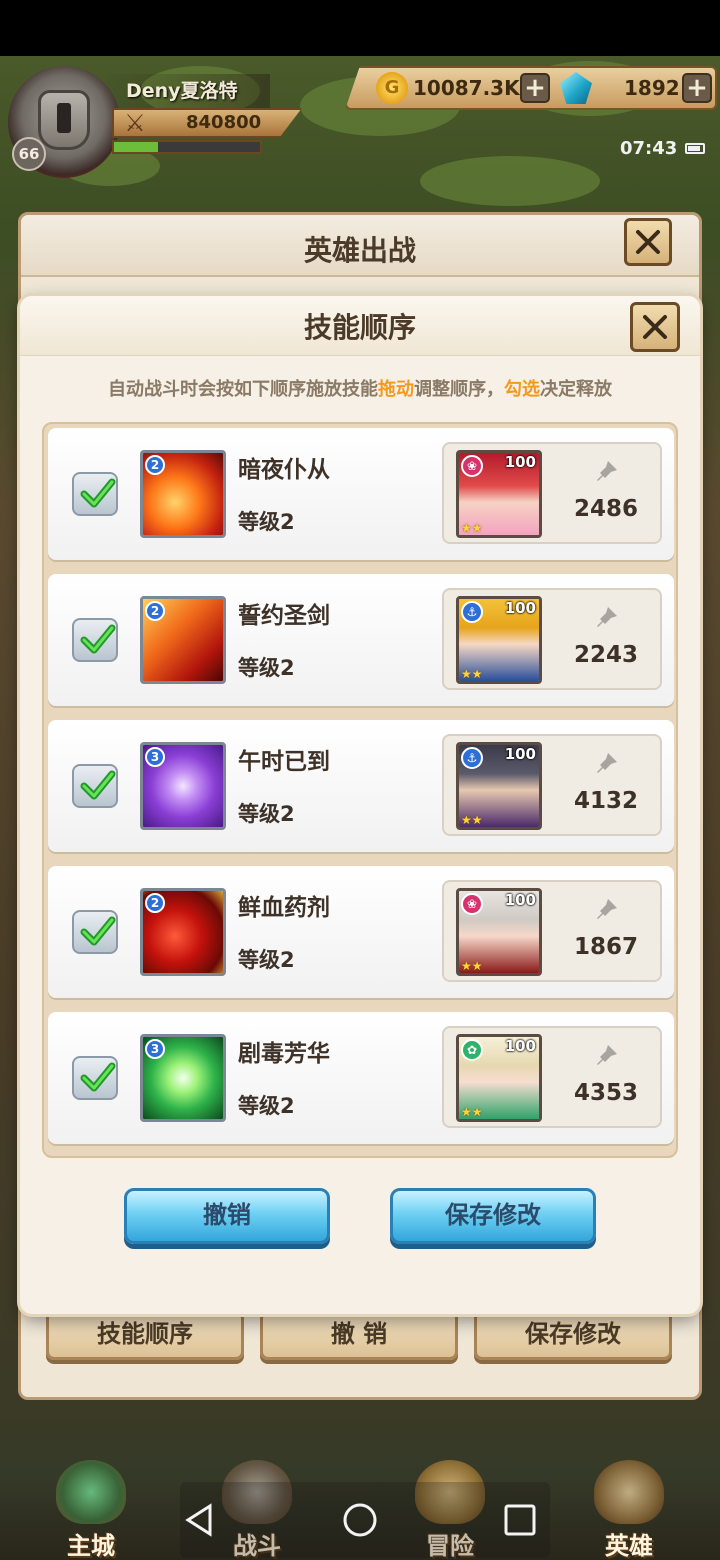 The width and height of the screenshot is (720, 1560). What do you see at coordinates (361, 932) in the screenshot?
I see `skill-row: 2 鲜血药剂 等级2 ❀ 100 ★★ 1867` at bounding box center [361, 932].